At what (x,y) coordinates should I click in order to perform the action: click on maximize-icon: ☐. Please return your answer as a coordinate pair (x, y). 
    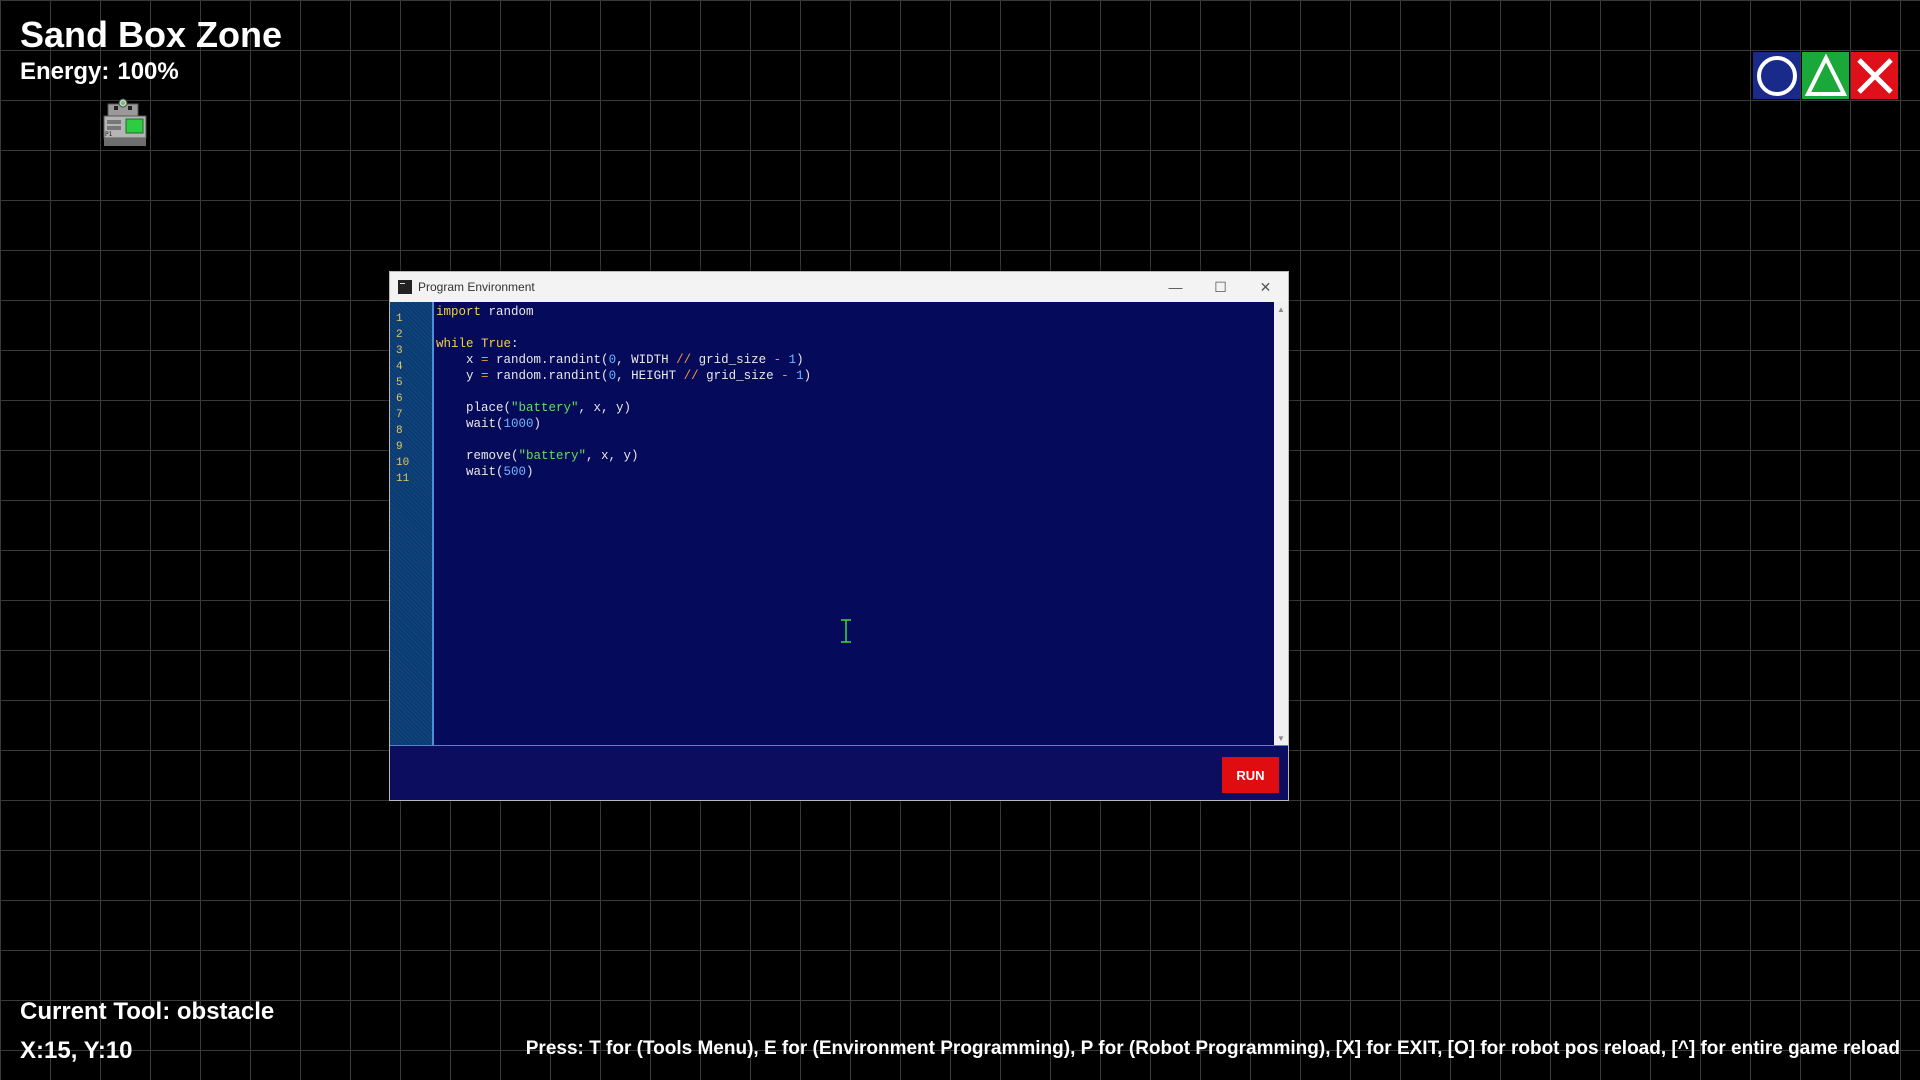
    Looking at the image, I should click on (1220, 286).